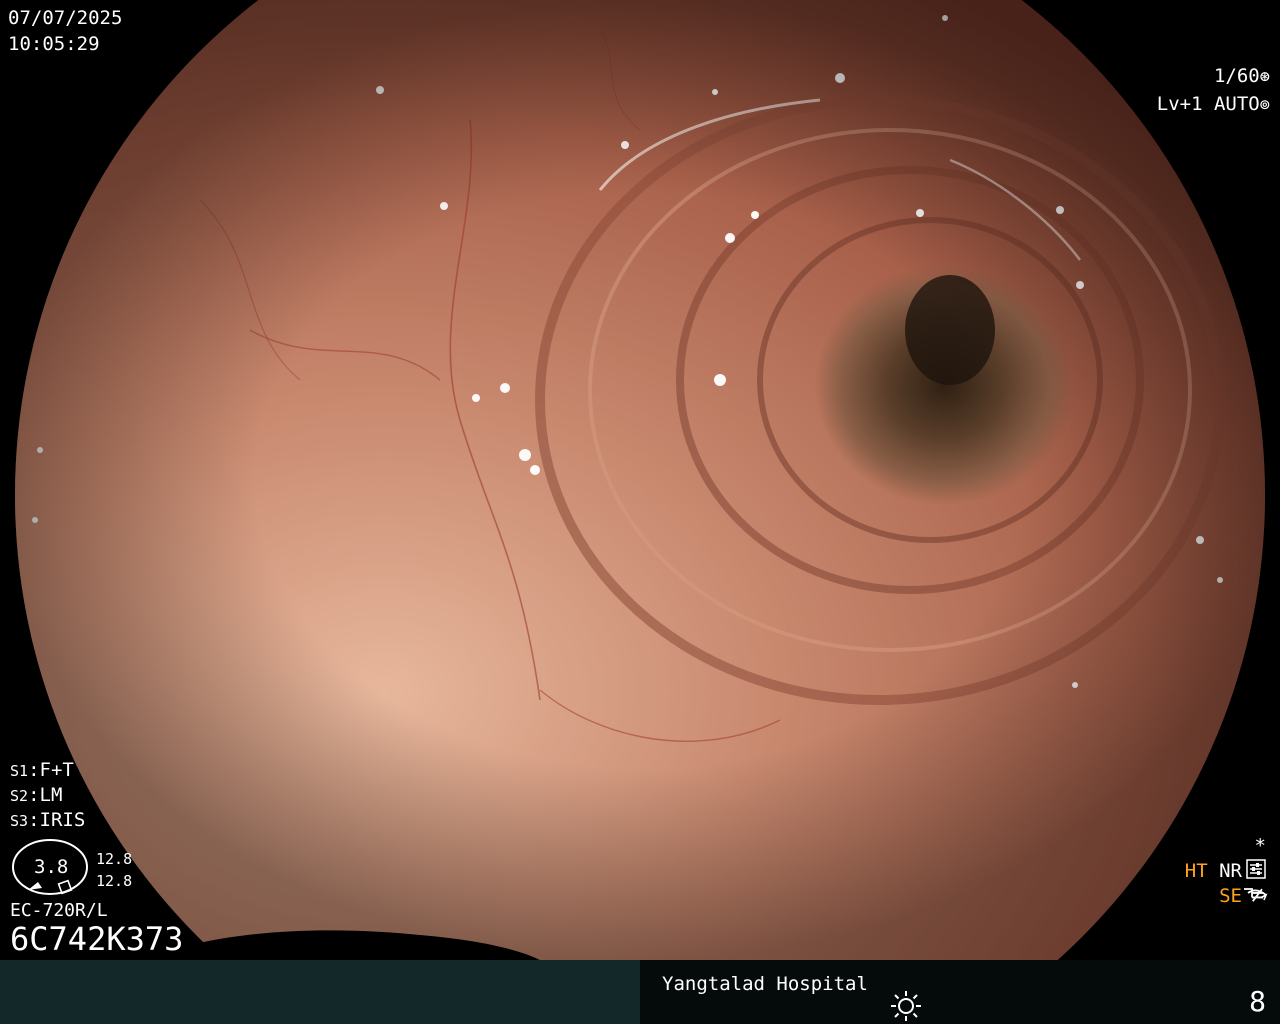 The height and width of the screenshot is (1024, 1280). Describe the element at coordinates (1202, 92) in the screenshot. I see `exposure-readout: Lv+1 AUTO⊚` at that location.